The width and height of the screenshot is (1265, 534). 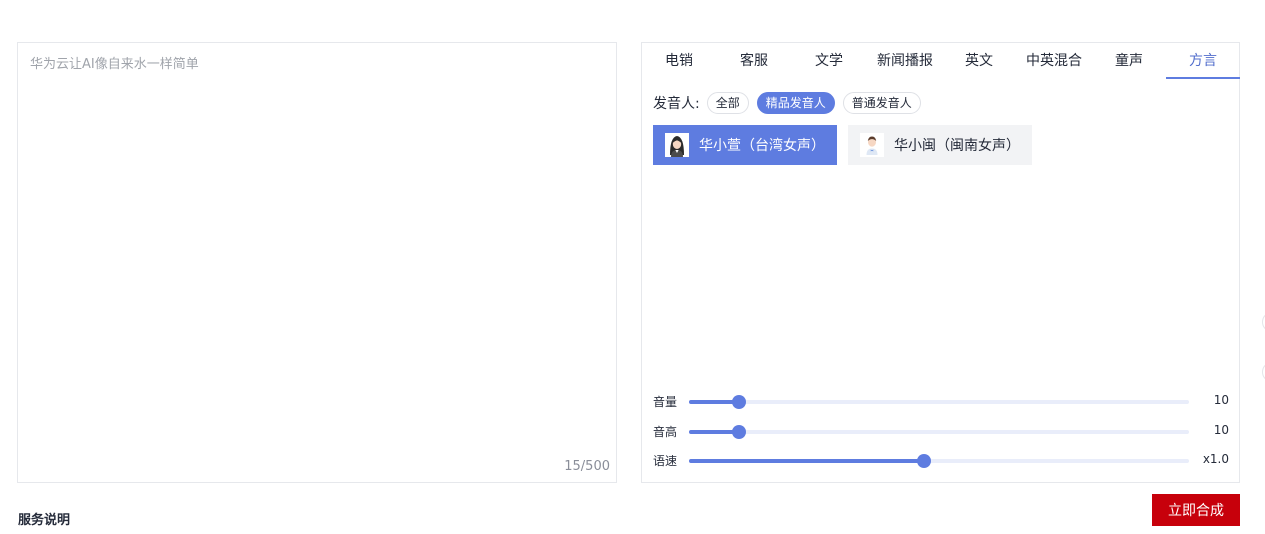 I want to click on tab-chinese-english-mix: 中英混合, so click(x=1054, y=61).